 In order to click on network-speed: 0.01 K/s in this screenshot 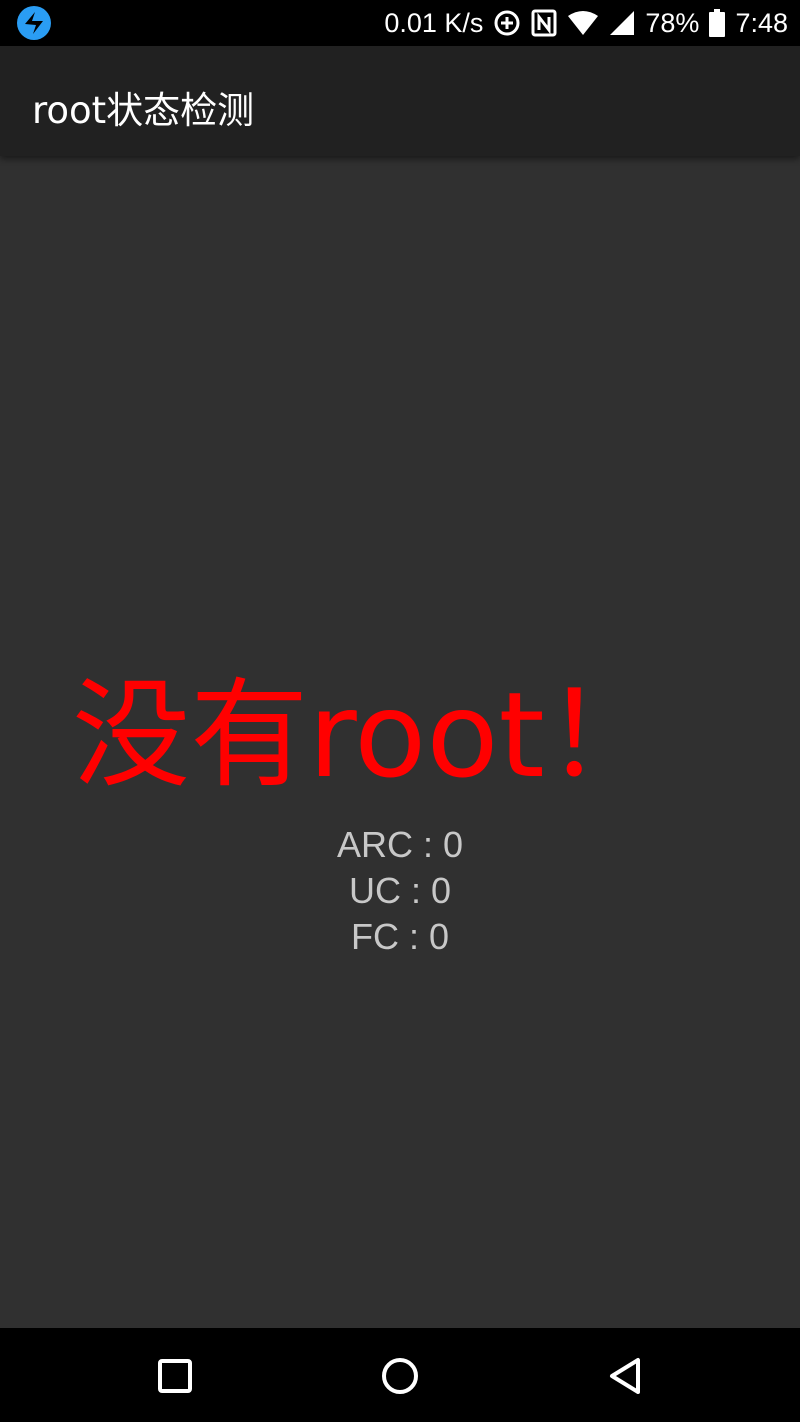, I will do `click(434, 22)`.